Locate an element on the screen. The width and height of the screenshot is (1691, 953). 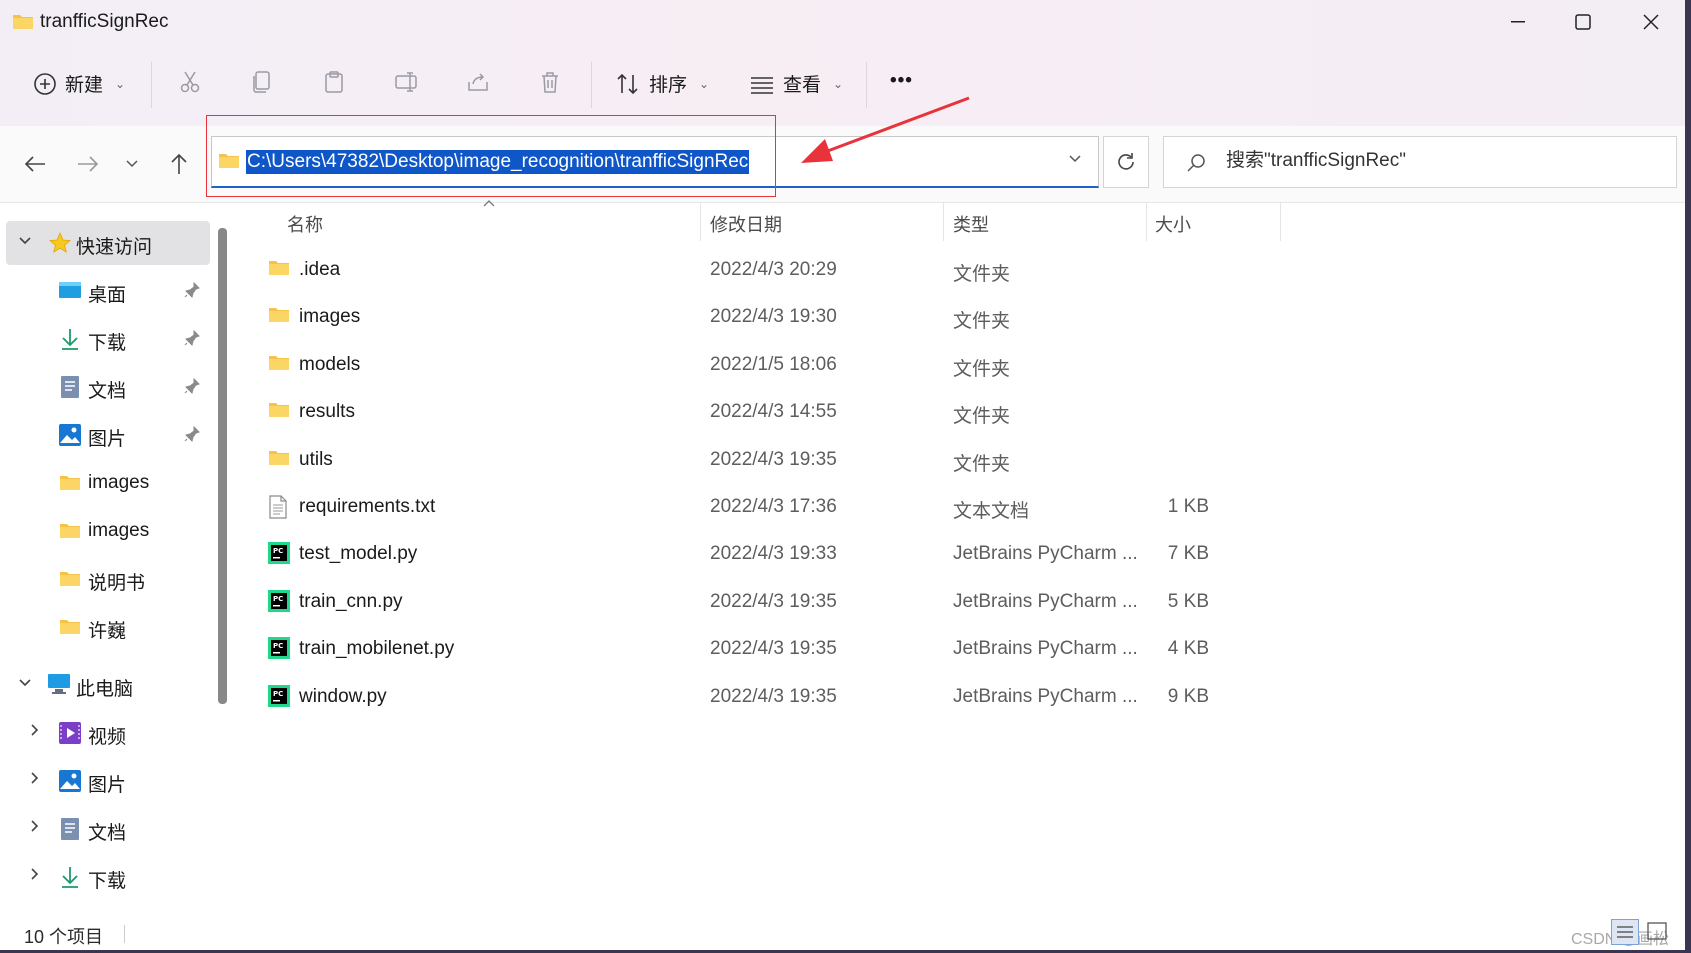
tiles-view-button is located at coordinates (1658, 932).